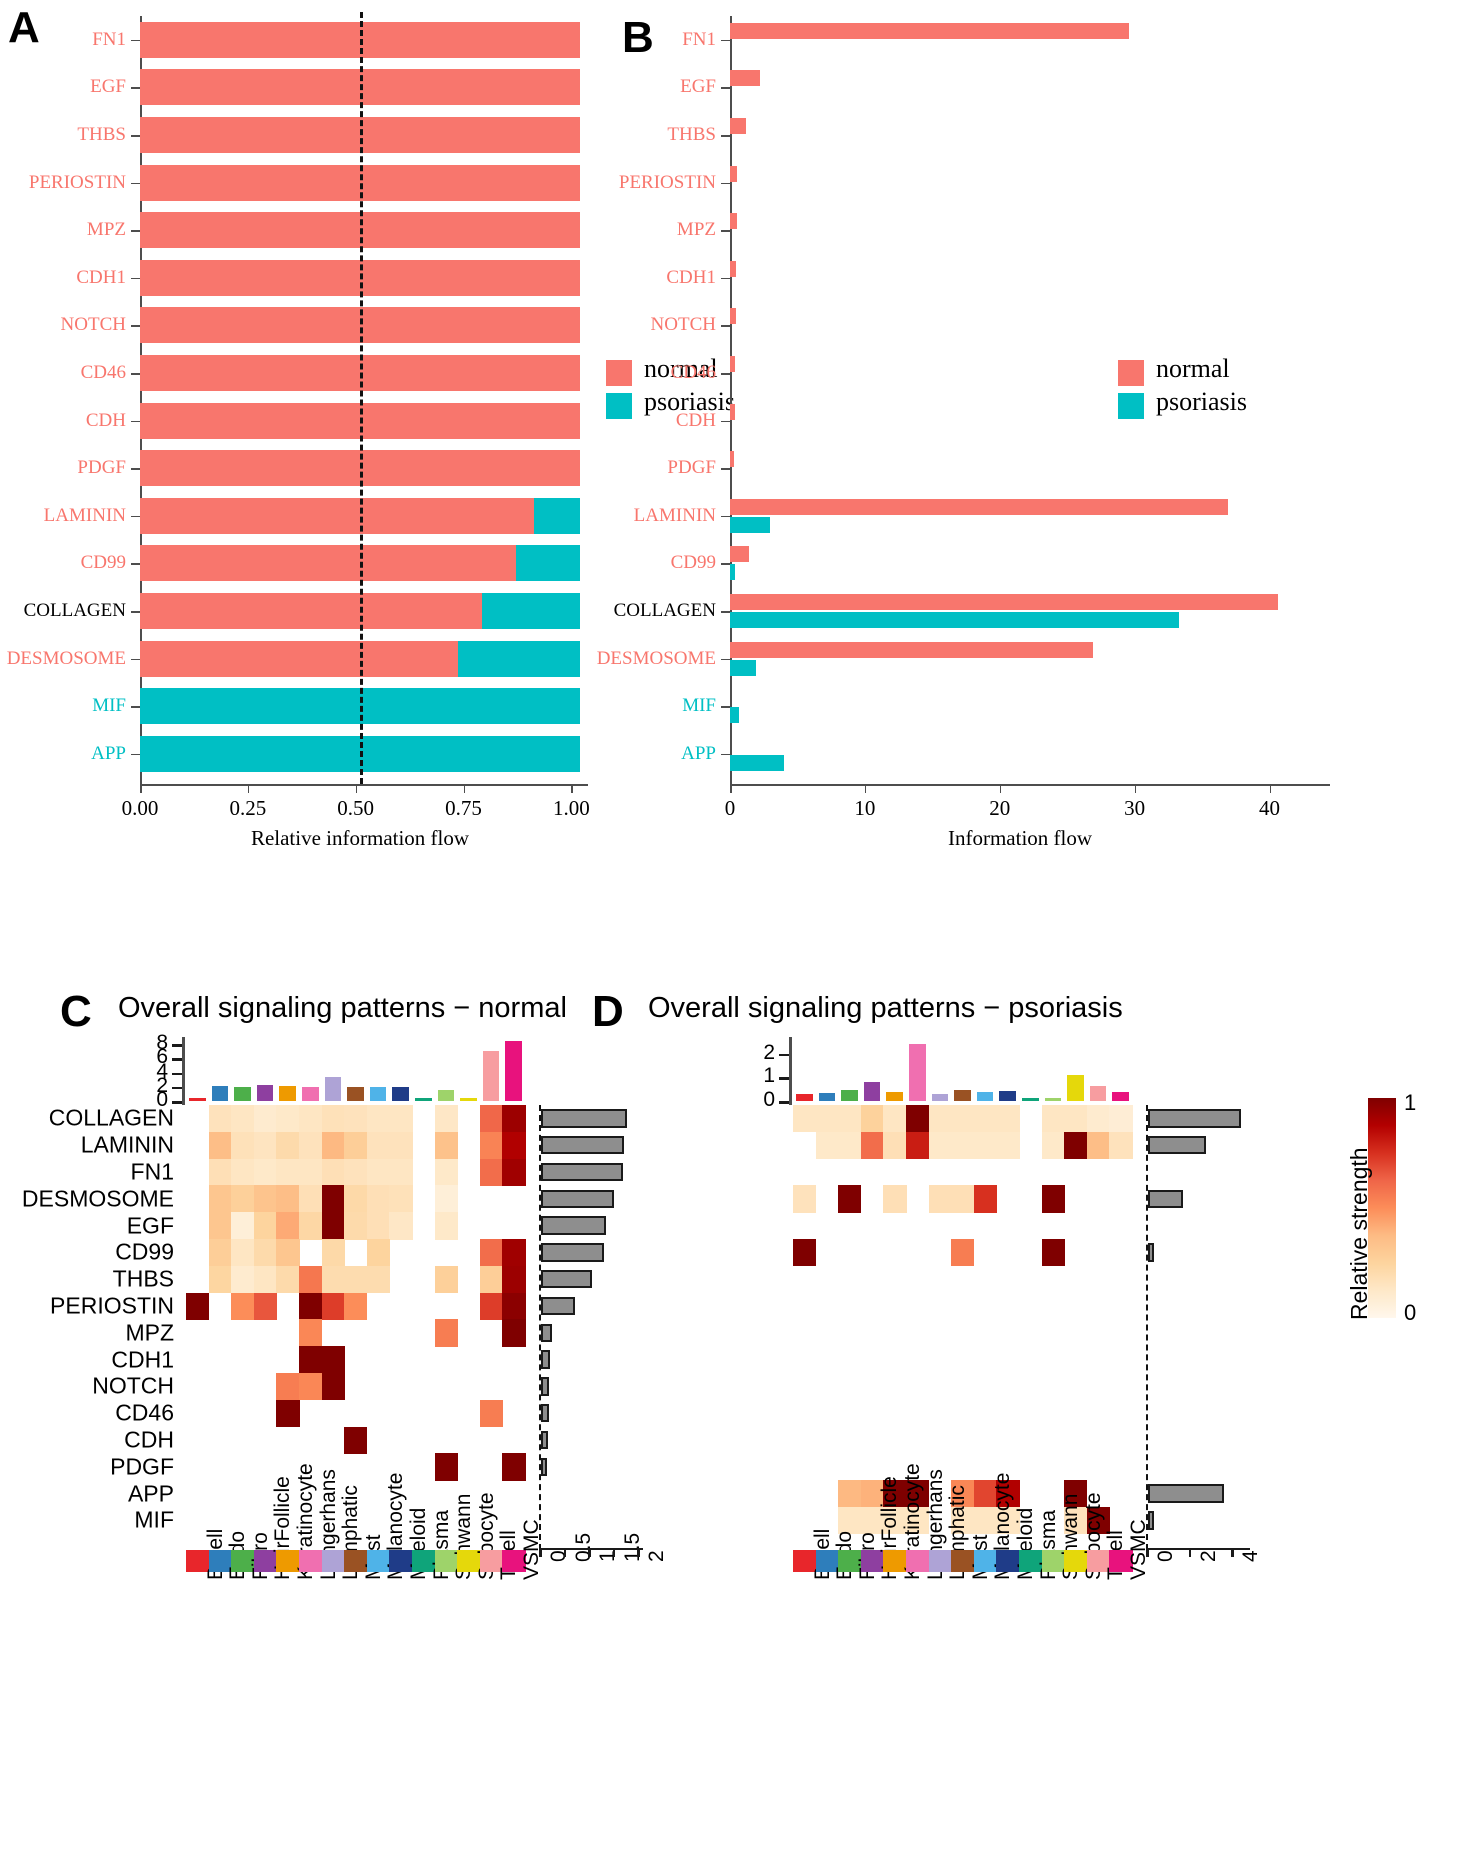 The width and height of the screenshot is (1479, 1855). Describe the element at coordinates (142, 1466) in the screenshot. I see `panel-c-row-label: PDGF` at that location.